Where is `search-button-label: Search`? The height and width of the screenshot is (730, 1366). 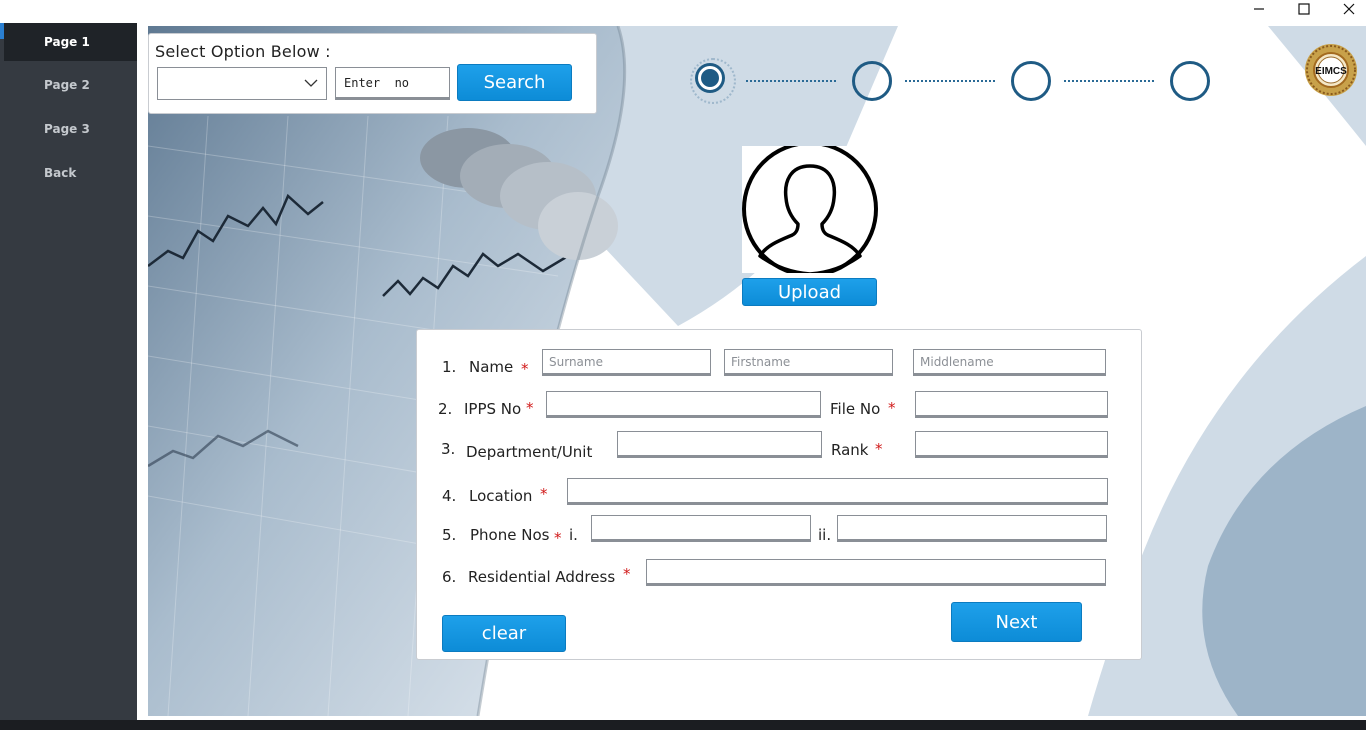 search-button-label: Search is located at coordinates (514, 82).